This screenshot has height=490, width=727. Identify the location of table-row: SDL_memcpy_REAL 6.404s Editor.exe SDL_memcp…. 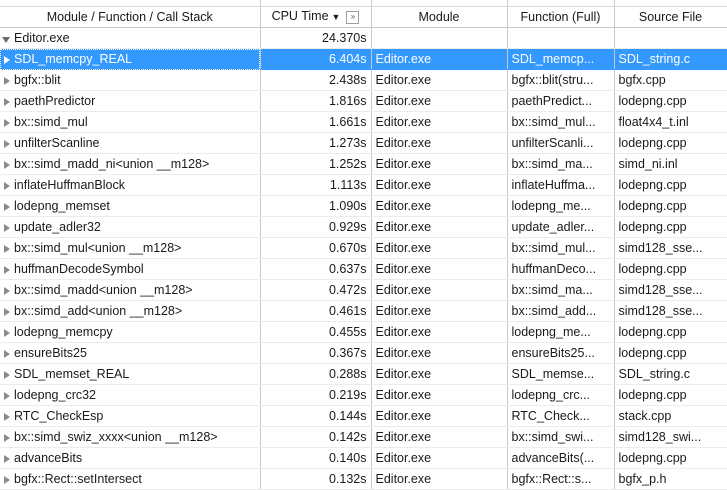
(363, 59).